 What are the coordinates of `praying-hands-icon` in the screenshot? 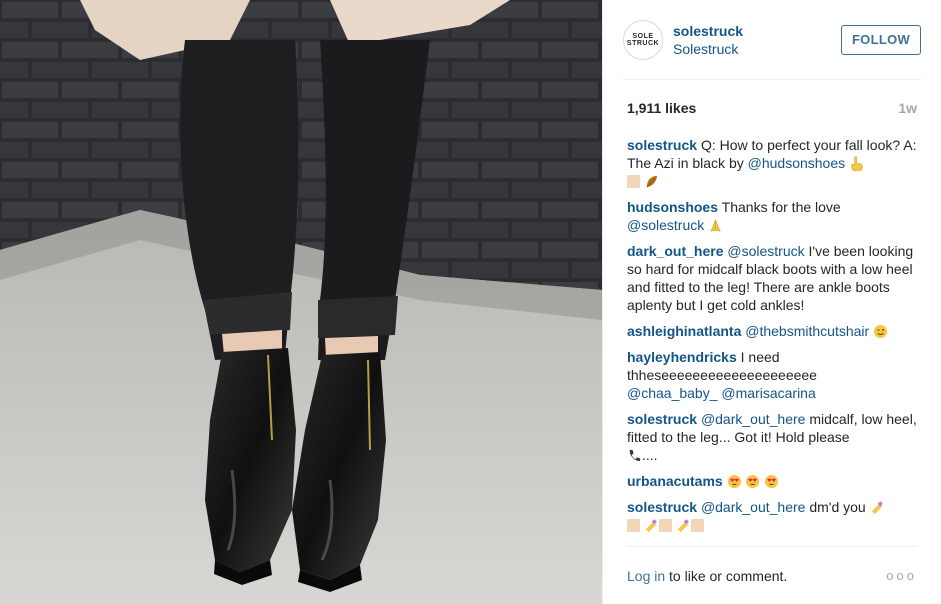 It's located at (715, 225).